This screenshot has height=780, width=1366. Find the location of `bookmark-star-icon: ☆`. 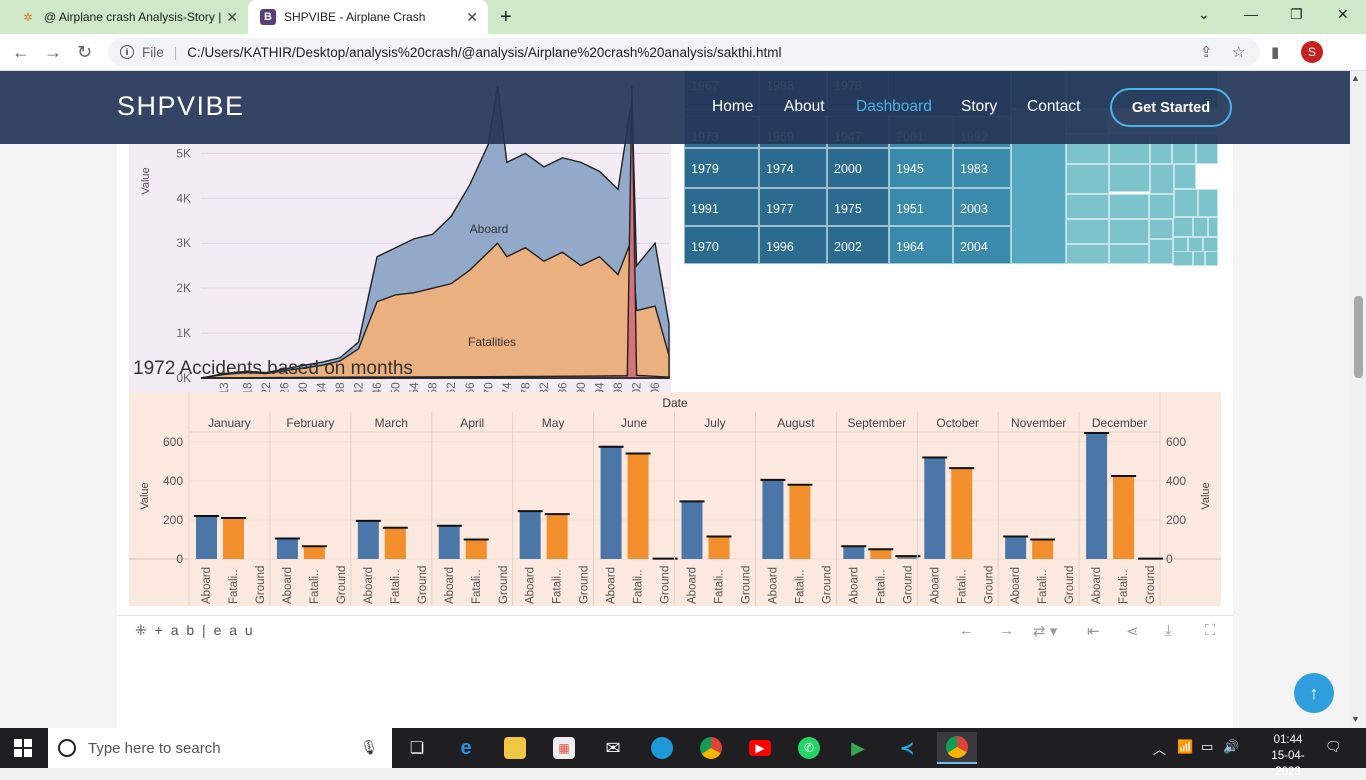

bookmark-star-icon: ☆ is located at coordinates (1238, 52).